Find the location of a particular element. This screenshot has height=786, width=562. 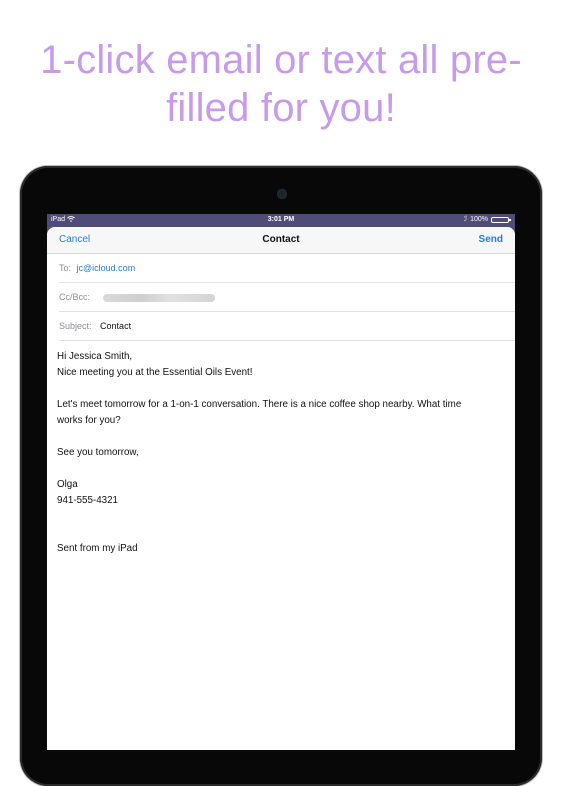

headline-line-2: filled for you! is located at coordinates (281, 108).